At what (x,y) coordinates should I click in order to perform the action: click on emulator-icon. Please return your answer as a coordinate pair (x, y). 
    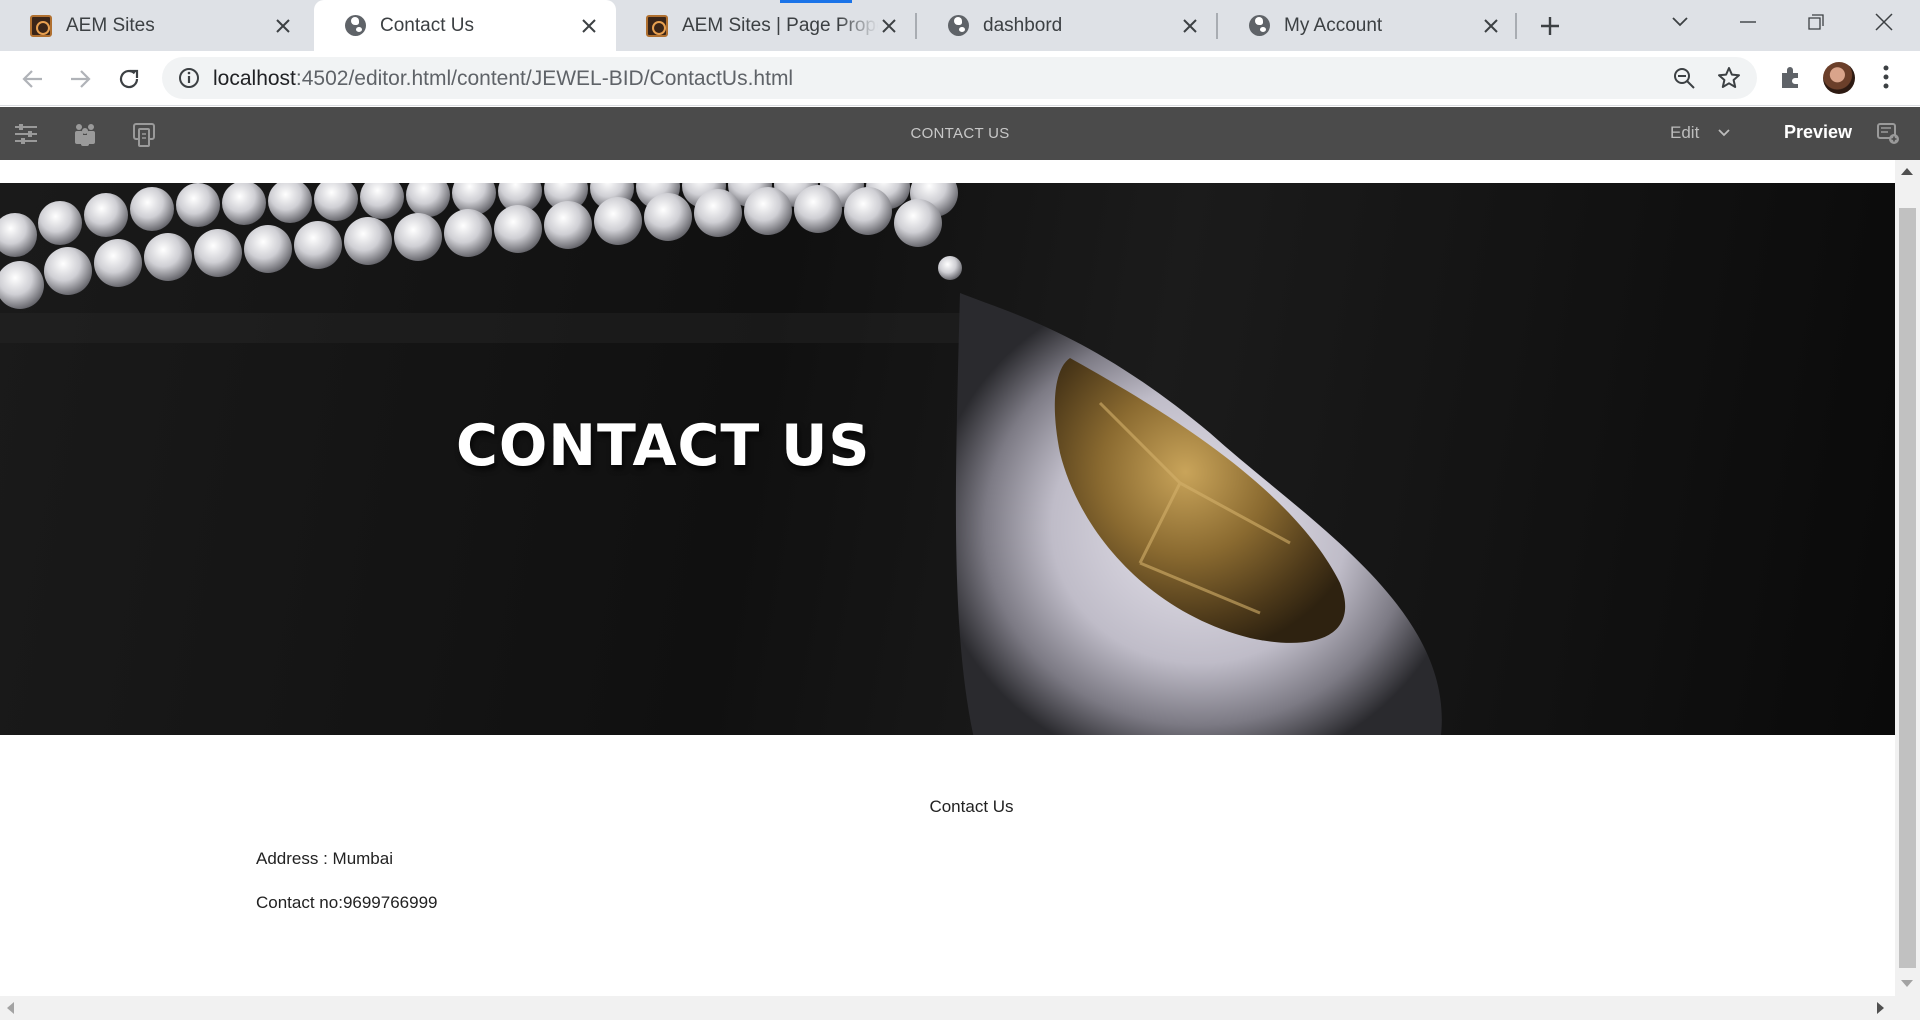
    Looking at the image, I should click on (85, 134).